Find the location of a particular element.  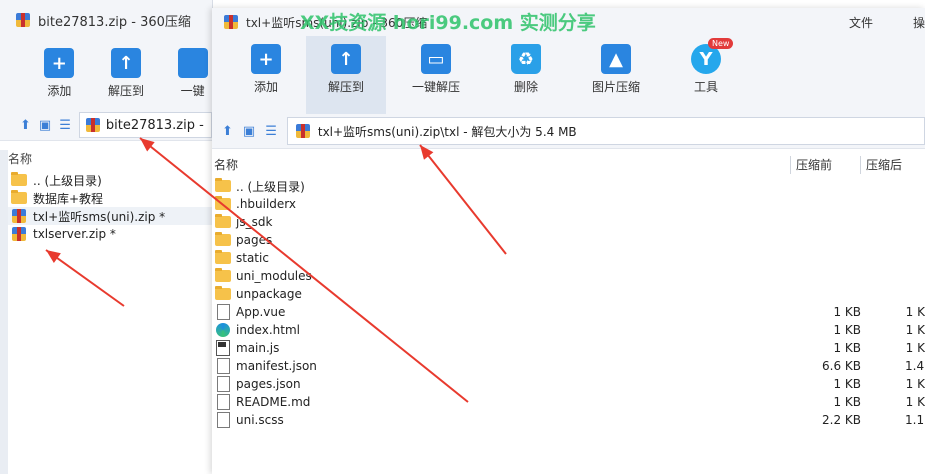

file-name: App.vue is located at coordinates (261, 312).